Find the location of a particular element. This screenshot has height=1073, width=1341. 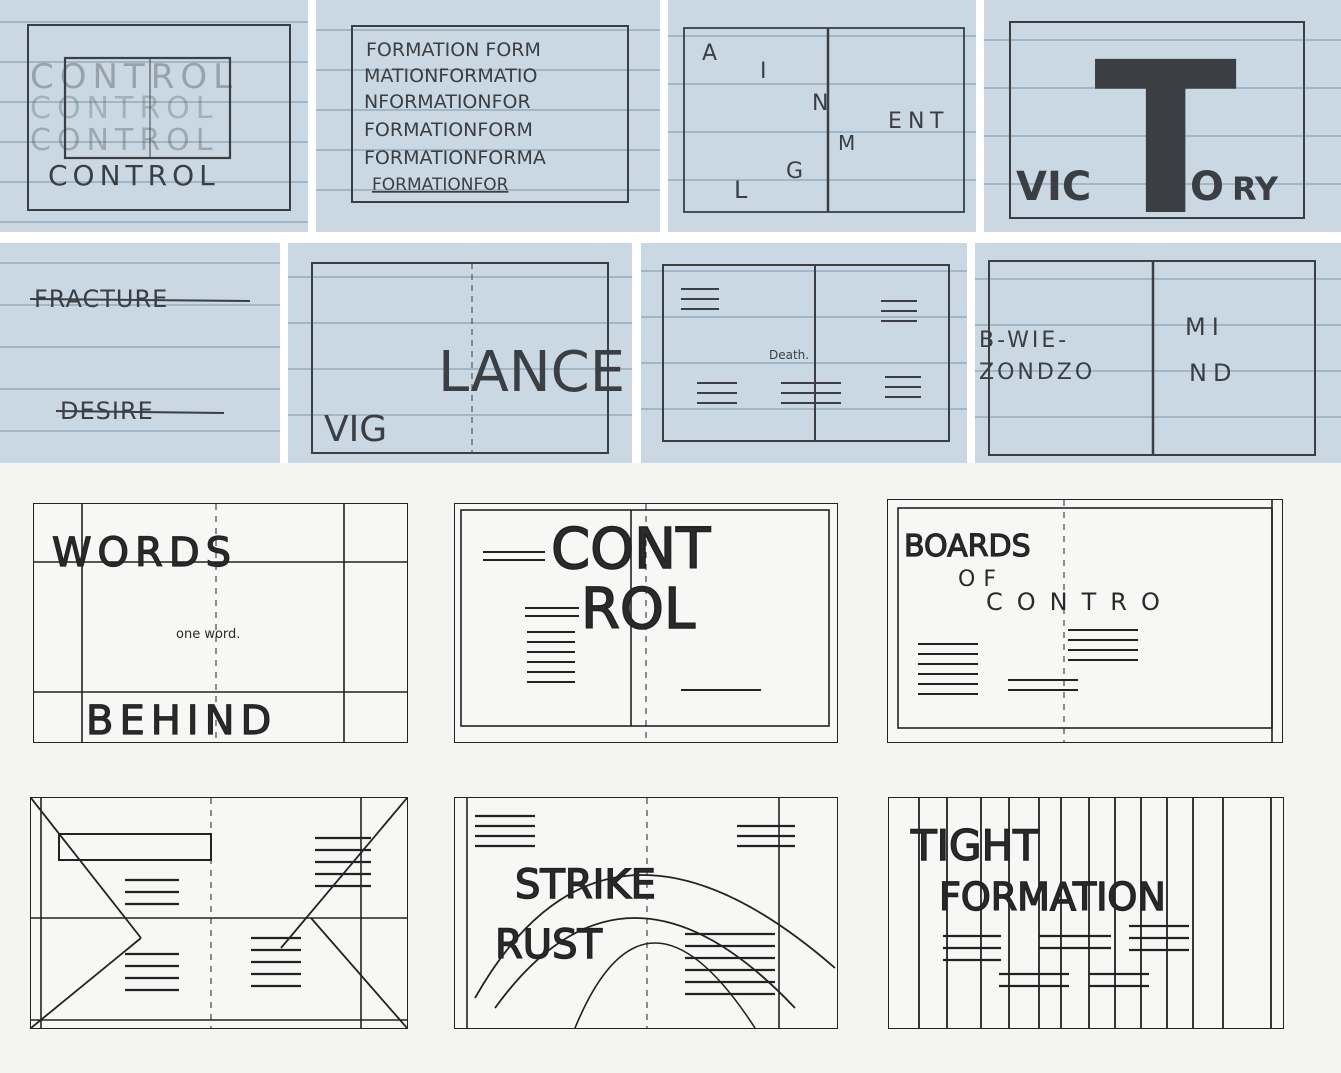

thumbnail-mind: B-WIE- ZONDZO MI ND is located at coordinates (1158, 353).